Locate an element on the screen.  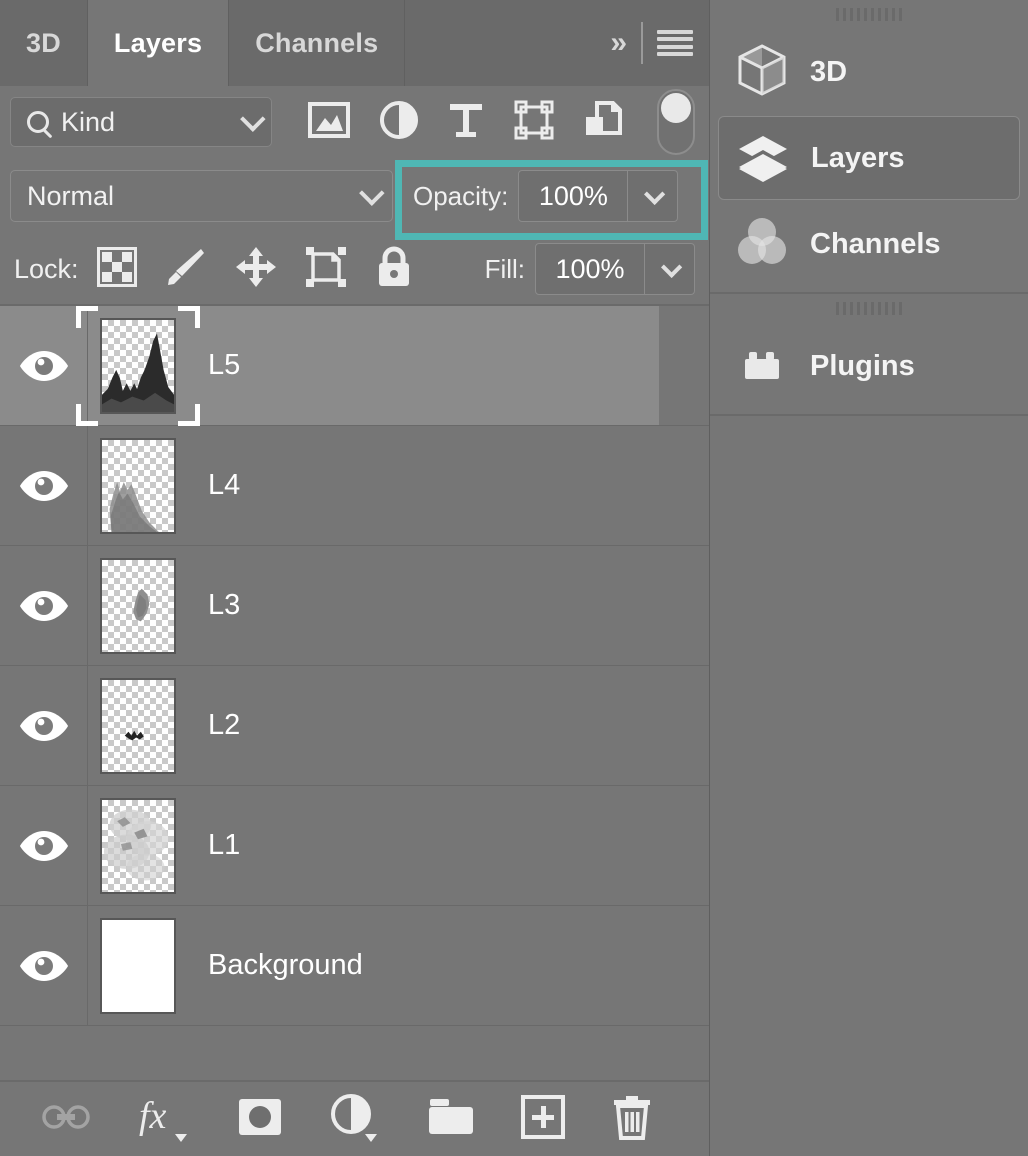
layer-name: L4 is located at coordinates (224, 485).